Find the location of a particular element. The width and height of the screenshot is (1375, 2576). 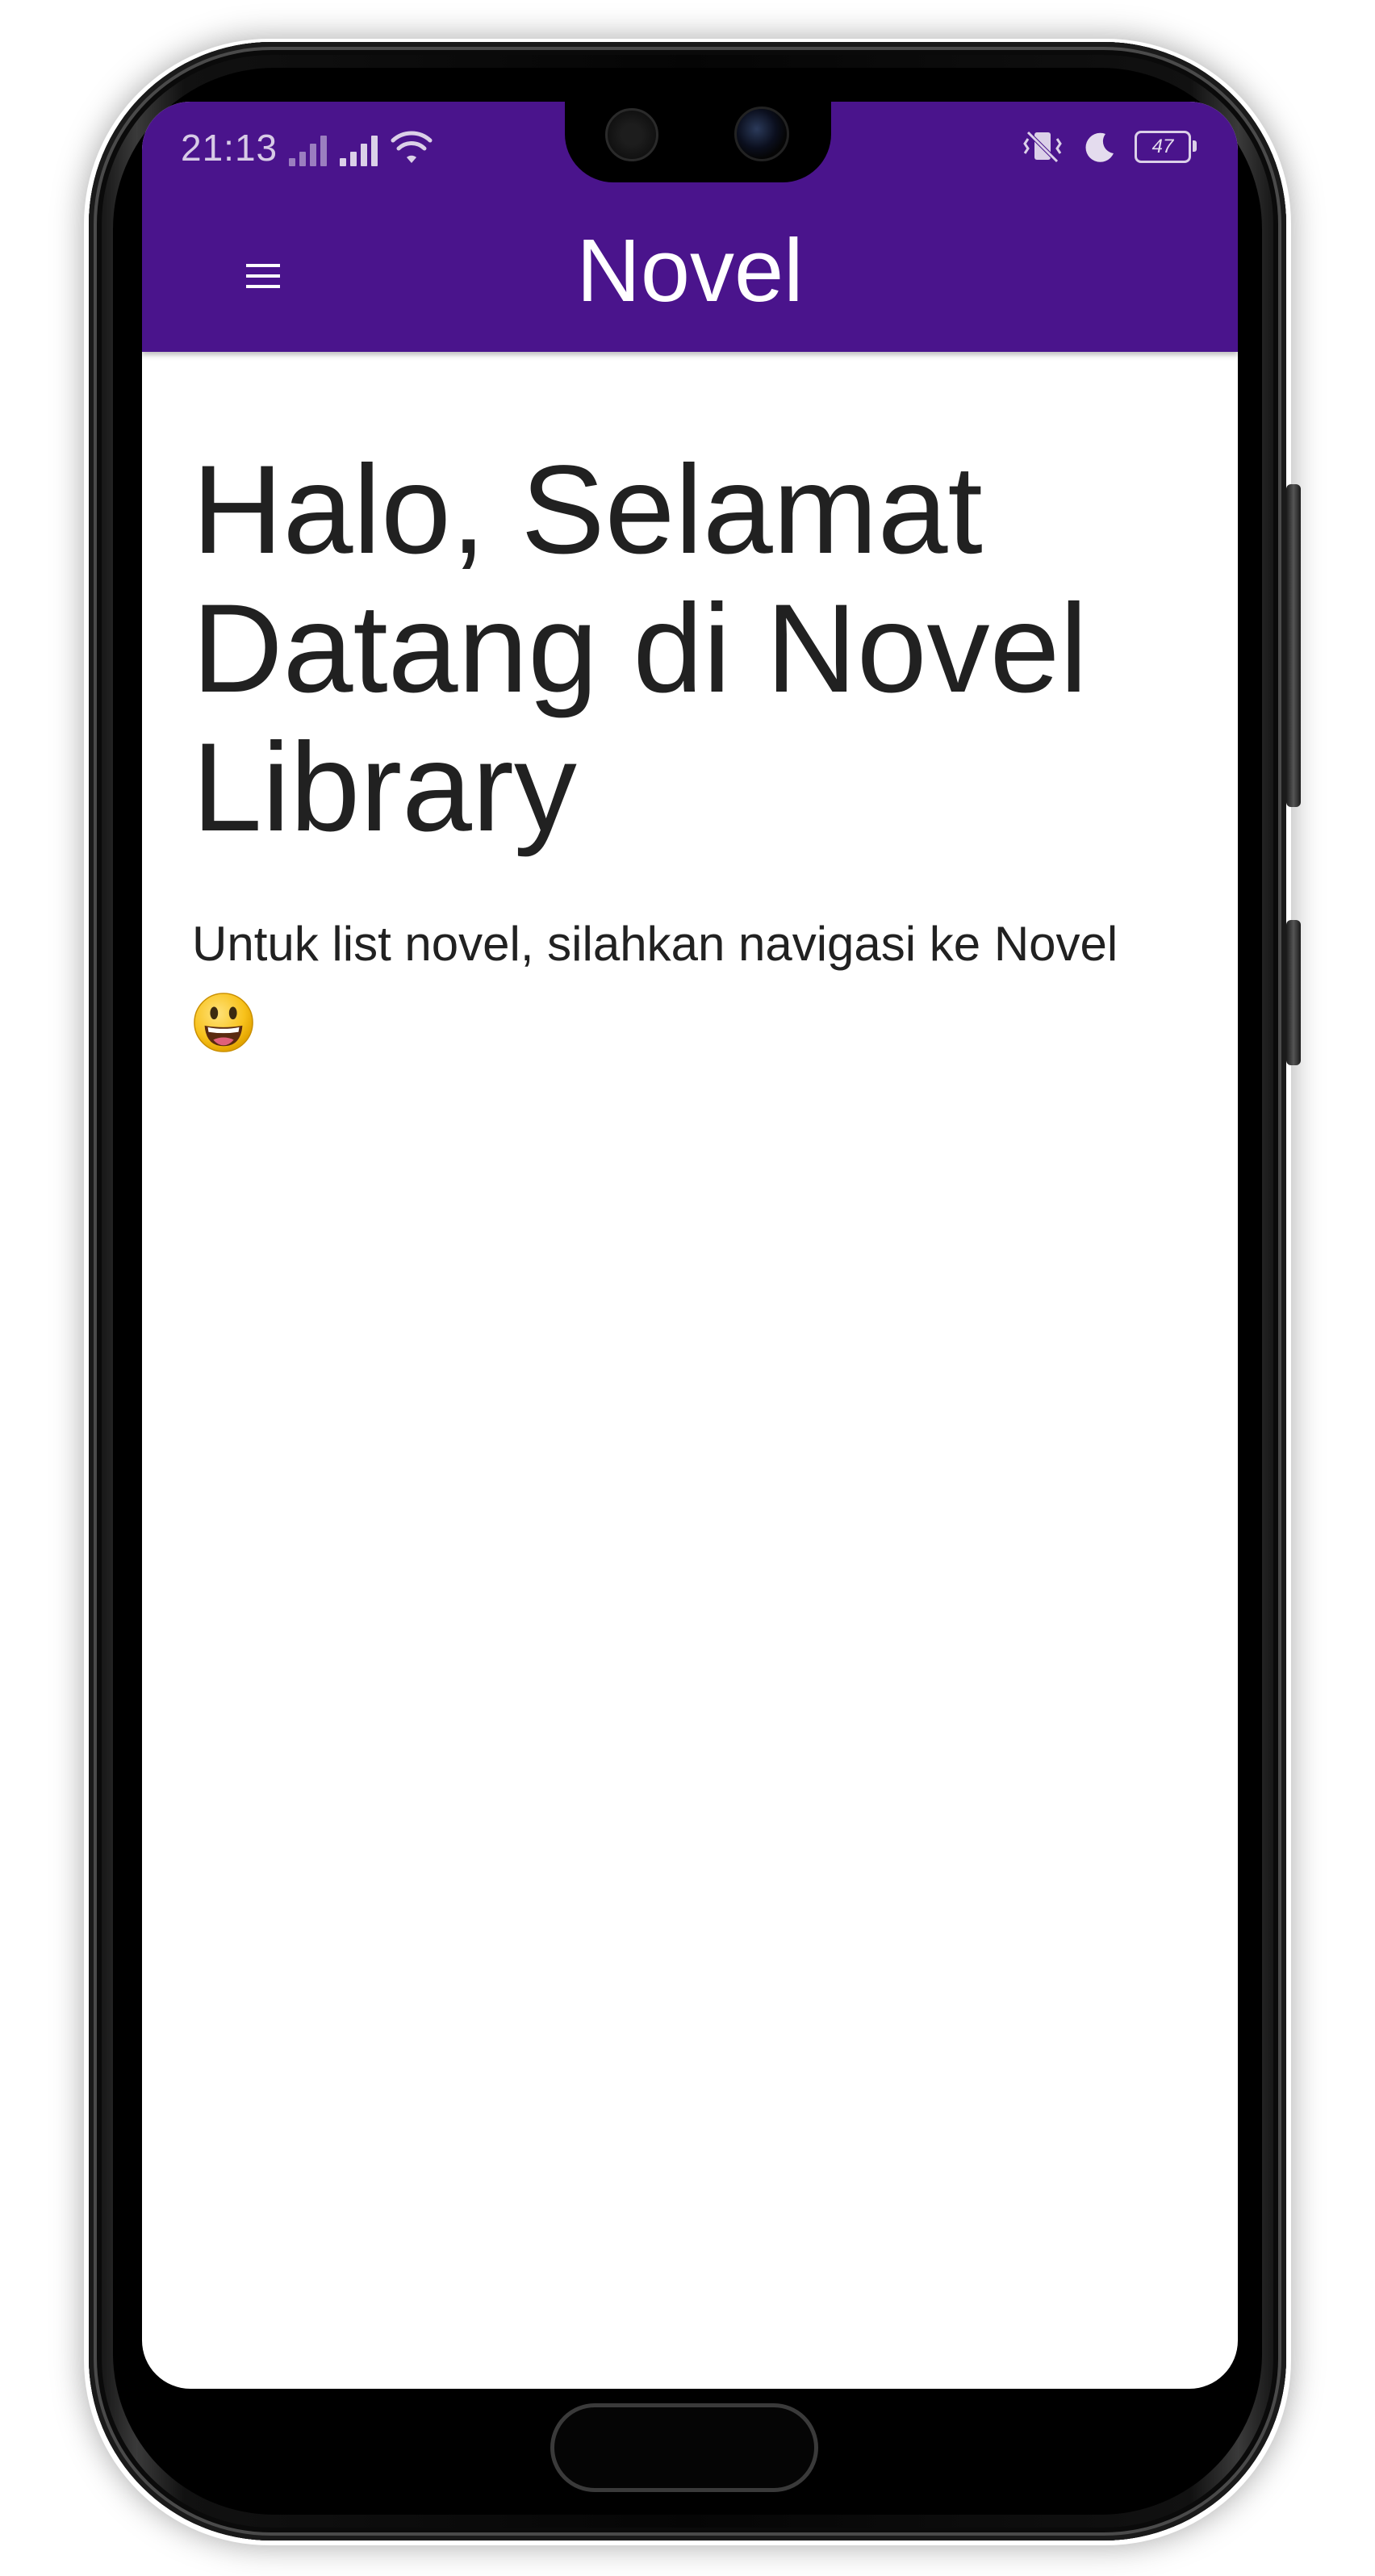

status-time: 21:13 is located at coordinates (229, 148).